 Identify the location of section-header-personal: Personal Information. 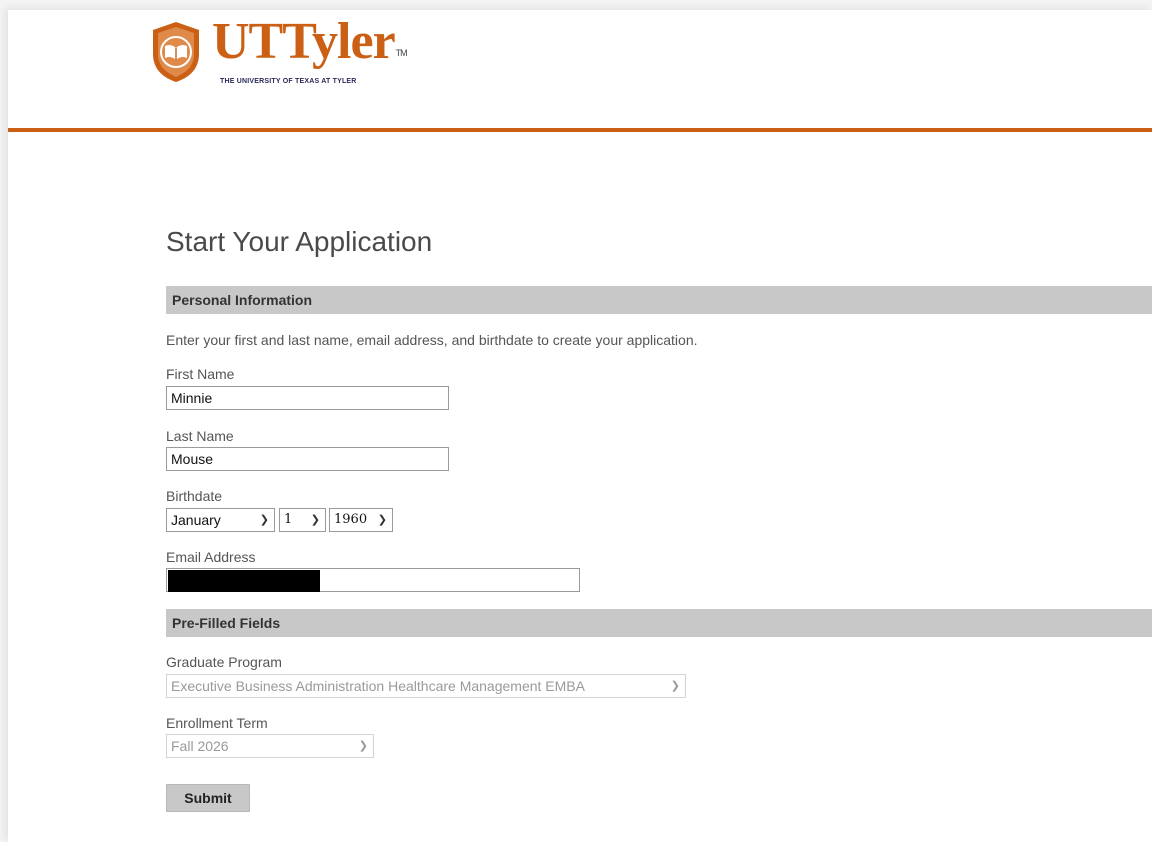
(659, 300).